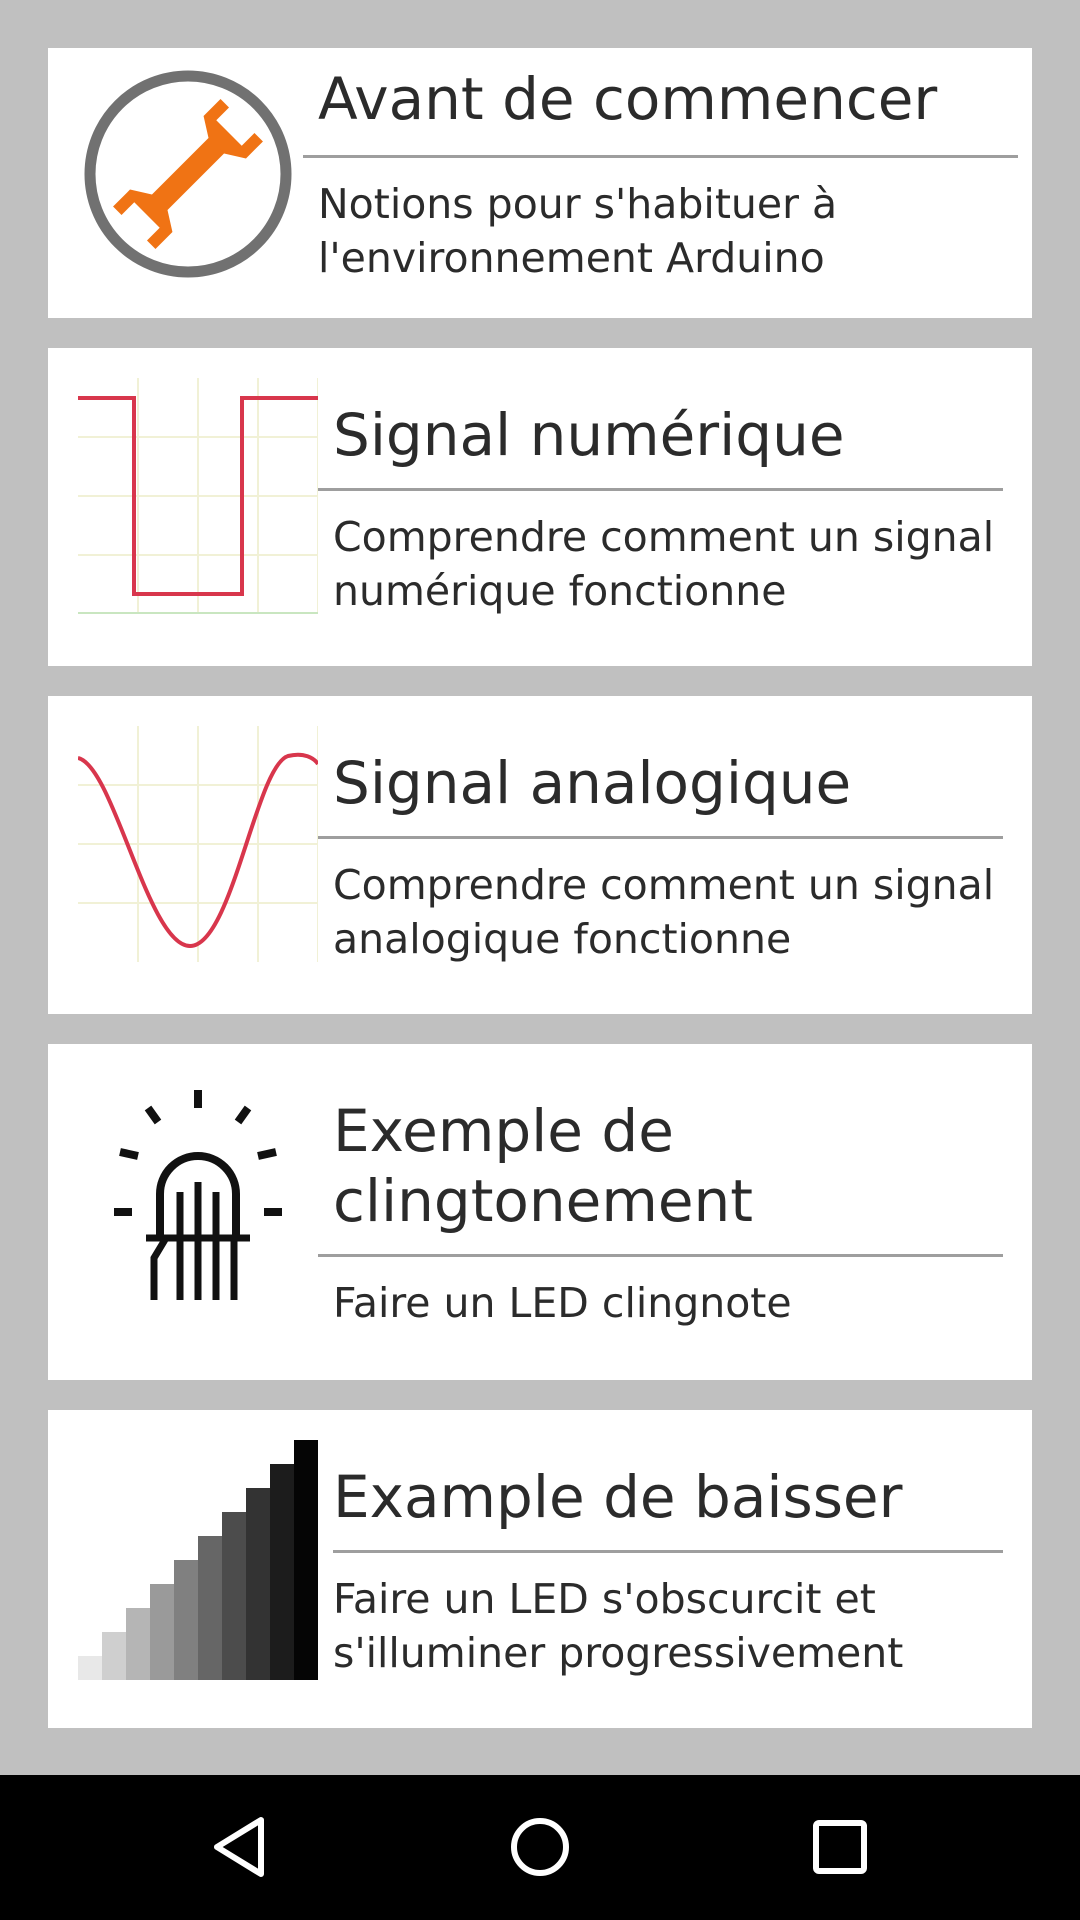 The height and width of the screenshot is (1920, 1080). Describe the element at coordinates (589, 435) in the screenshot. I see `lesson-title: Signal numérique` at that location.